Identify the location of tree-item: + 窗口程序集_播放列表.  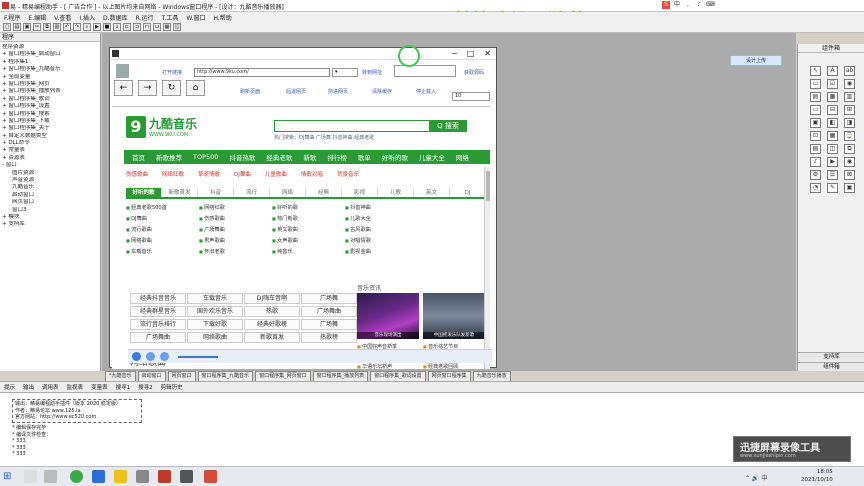
(50, 91).